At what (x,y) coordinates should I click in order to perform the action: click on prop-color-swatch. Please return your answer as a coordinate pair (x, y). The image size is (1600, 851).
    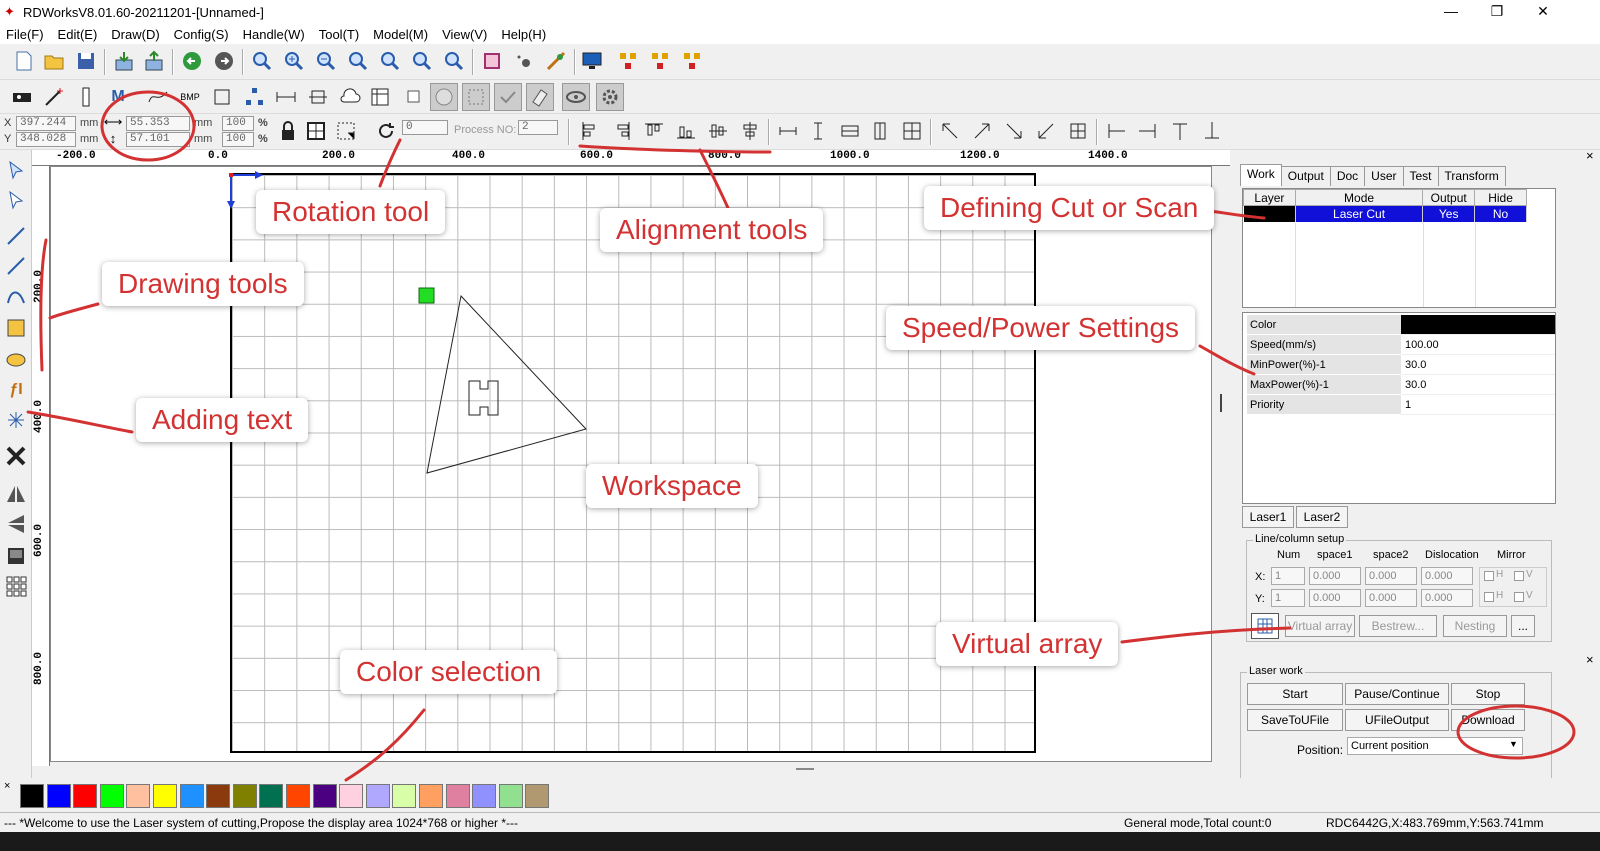
    Looking at the image, I should click on (1478, 325).